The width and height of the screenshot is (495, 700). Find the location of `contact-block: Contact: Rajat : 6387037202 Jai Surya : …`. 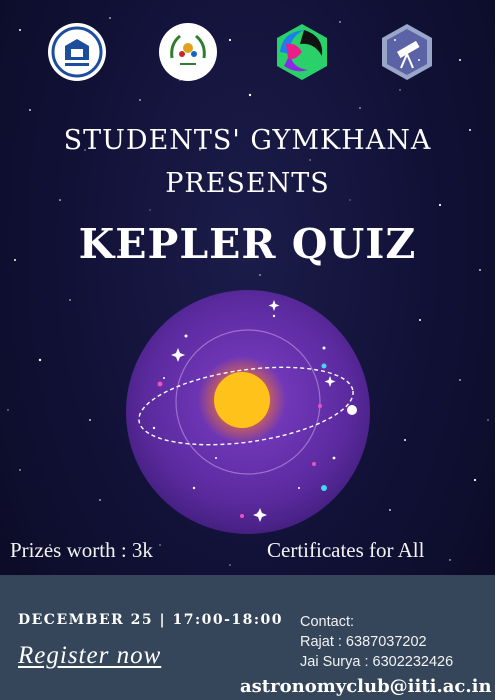

contact-block: Contact: Rajat : 6387037202 Jai Surya : … is located at coordinates (376, 642).